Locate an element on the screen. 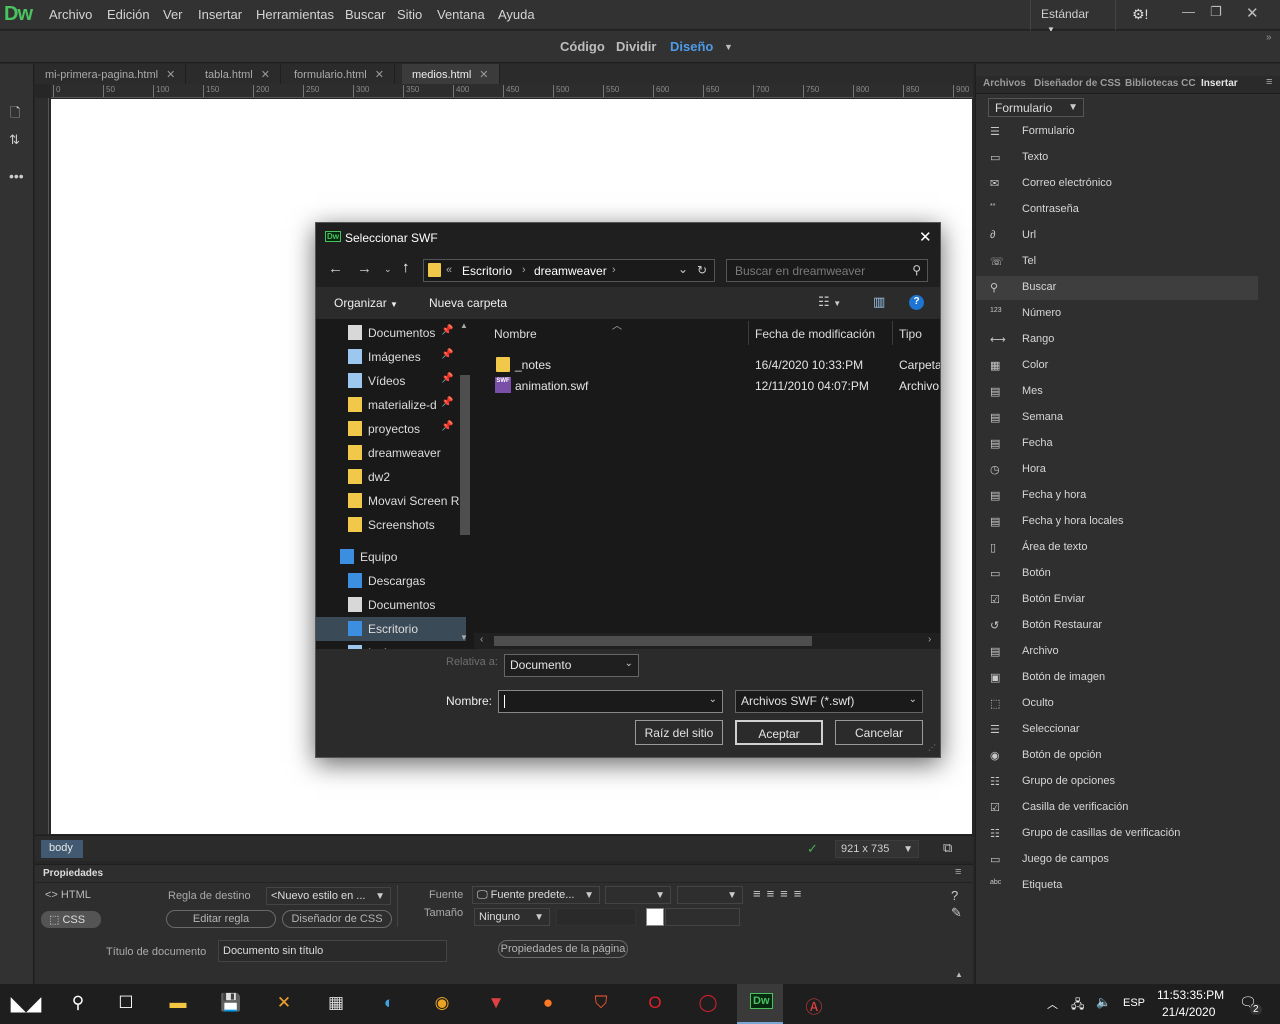 The image size is (1280, 1024). menu-ayuda: Ayuda is located at coordinates (516, 14).